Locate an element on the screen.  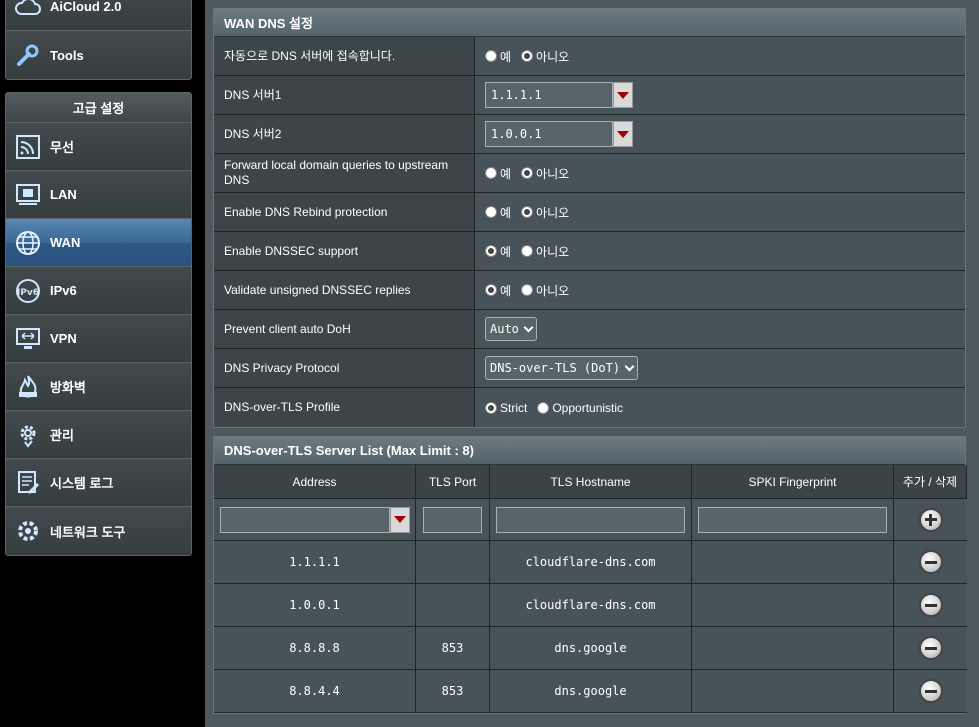
rebind-no-radio: 아니오 is located at coordinates (545, 212).